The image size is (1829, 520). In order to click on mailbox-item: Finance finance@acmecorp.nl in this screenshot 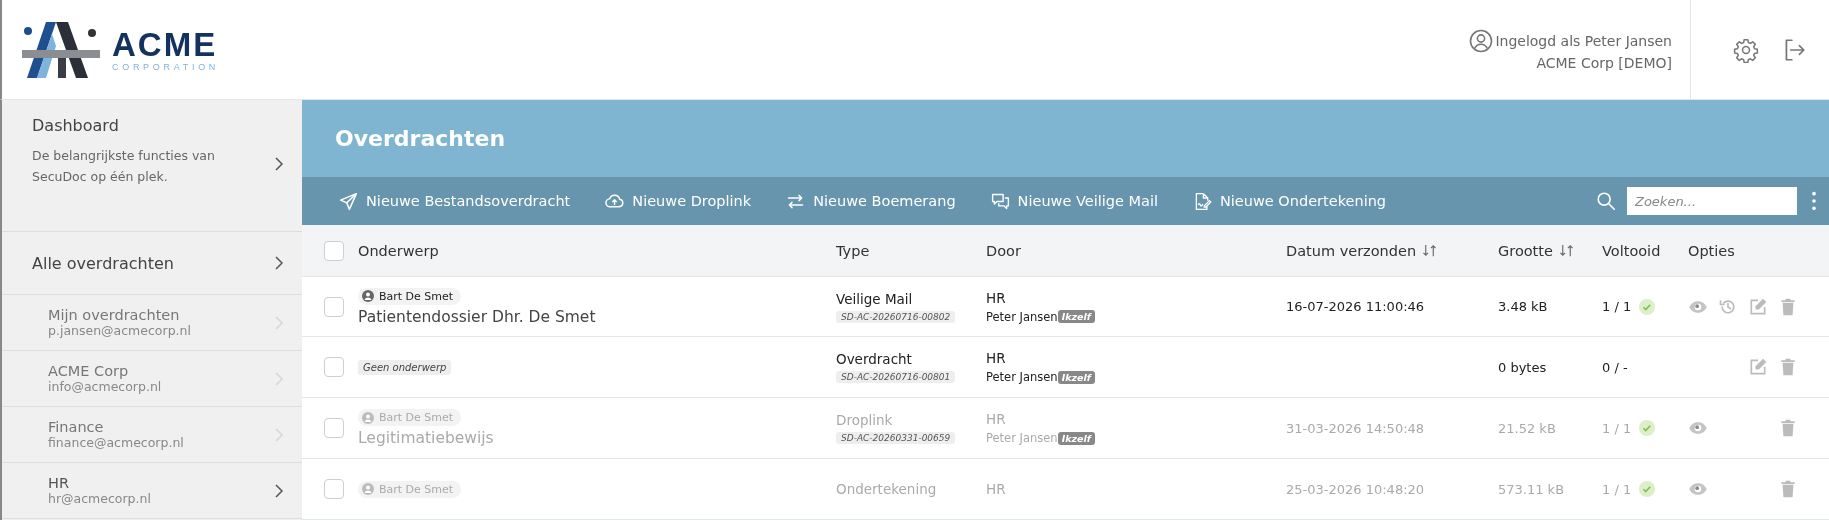, I will do `click(152, 435)`.